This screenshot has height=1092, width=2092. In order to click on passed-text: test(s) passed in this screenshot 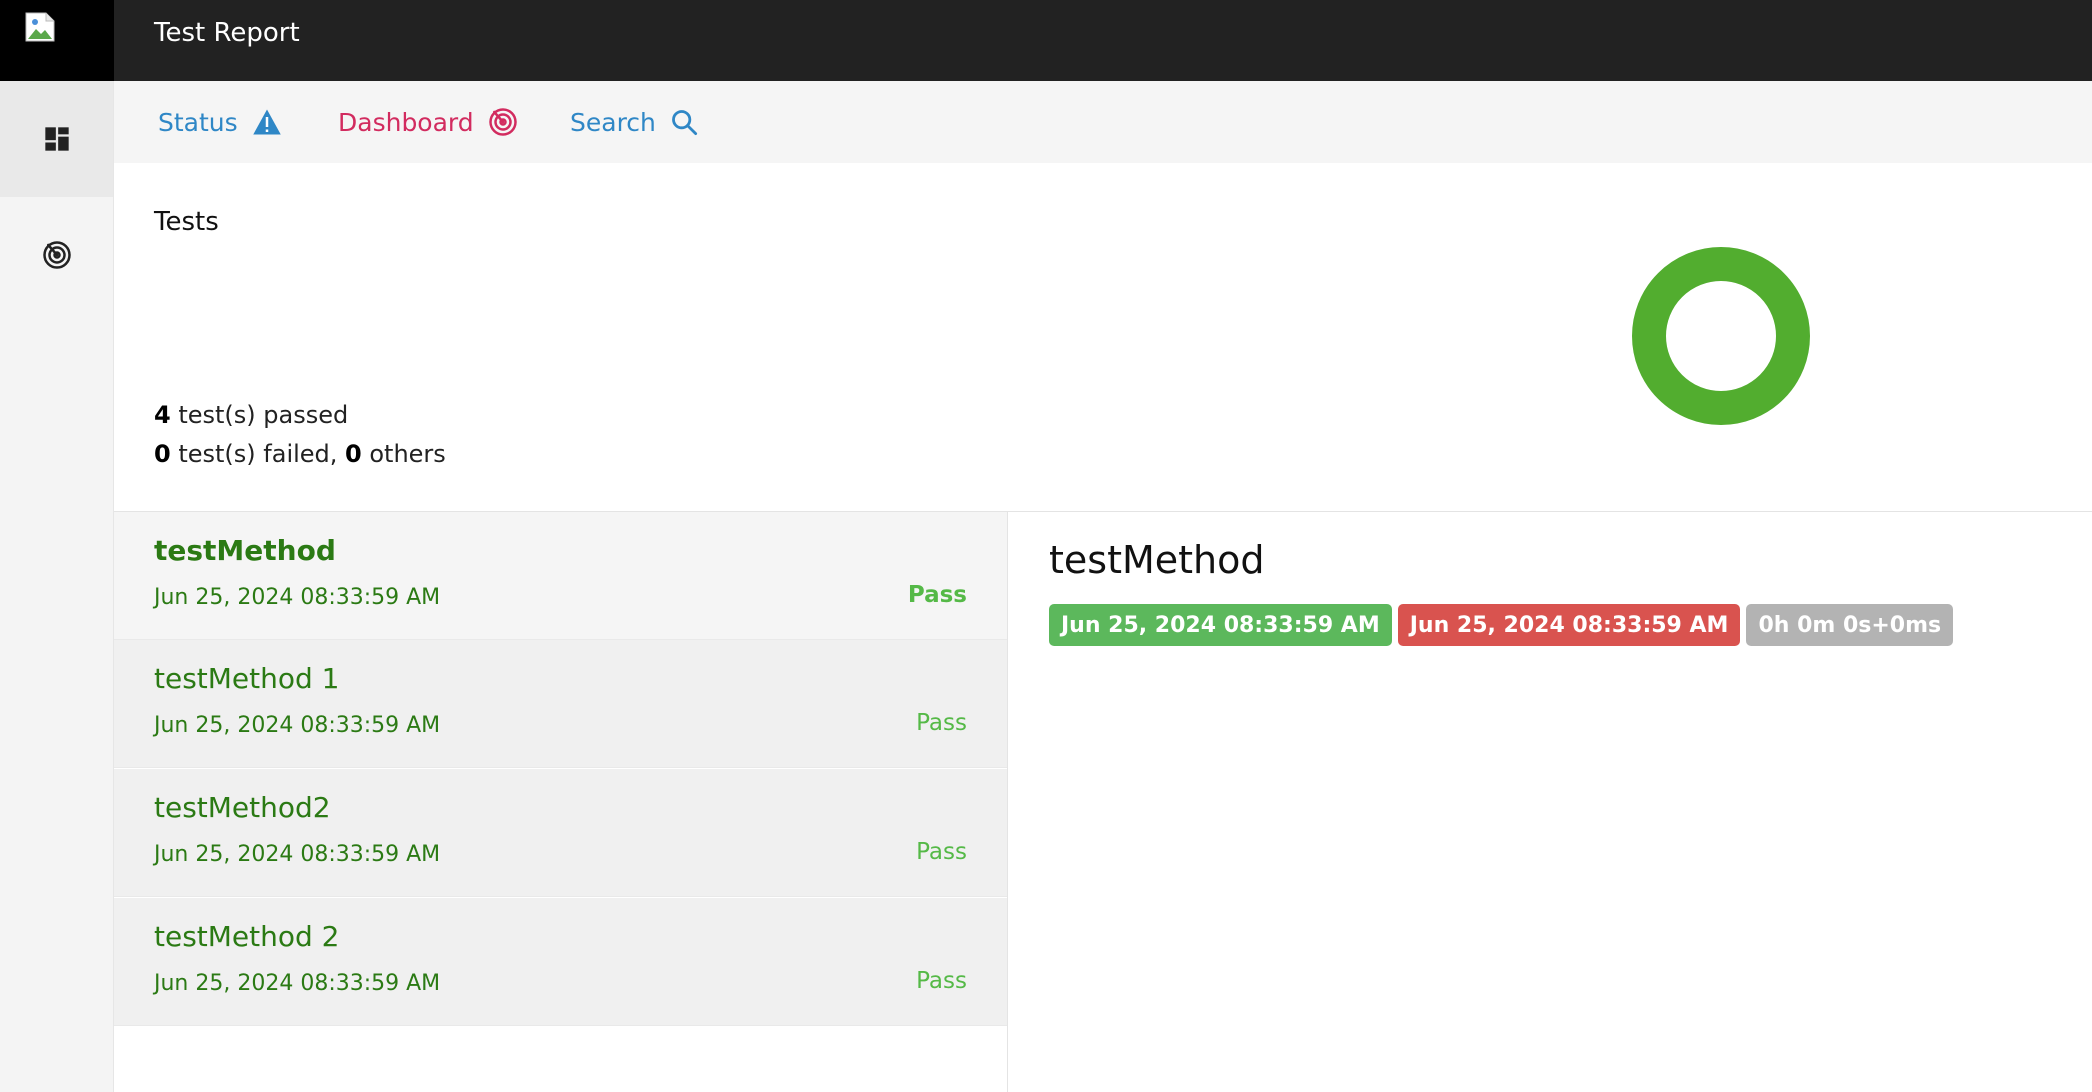, I will do `click(259, 415)`.